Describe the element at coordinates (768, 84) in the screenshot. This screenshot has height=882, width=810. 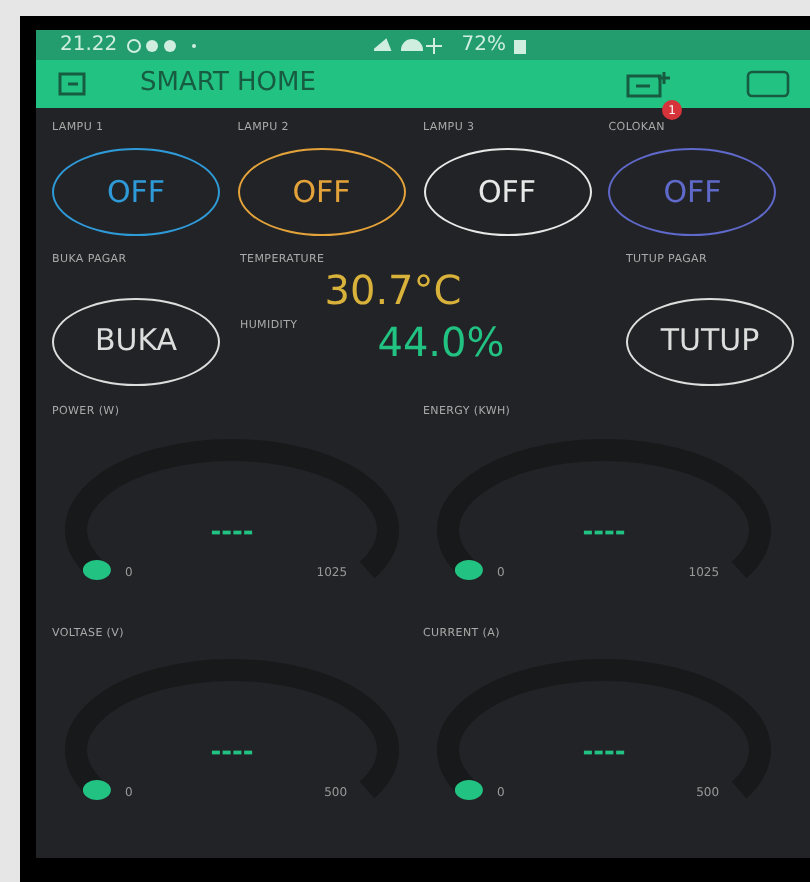
I see `window-icon` at that location.